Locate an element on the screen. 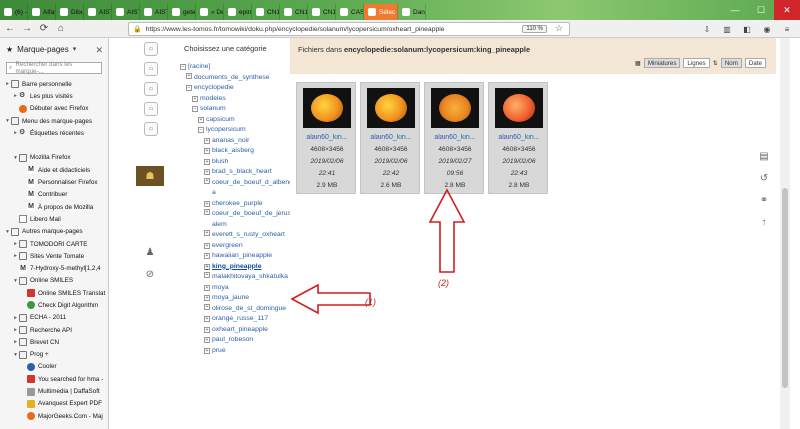 The height and width of the screenshot is (429, 800). category-node: + cherokee_purple is located at coordinates (239, 204).